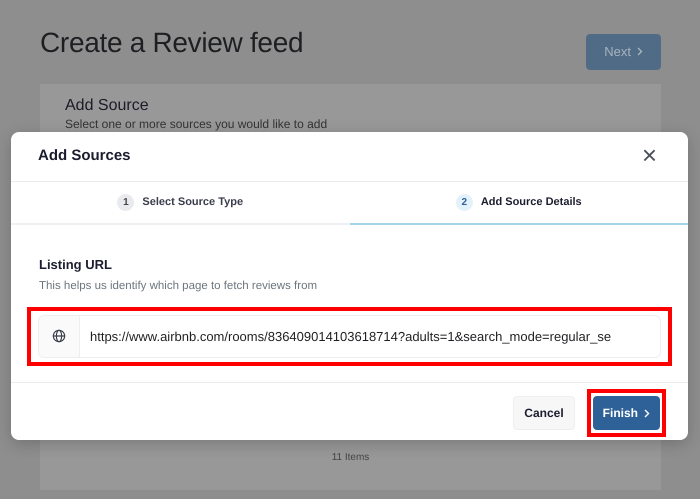 The image size is (700, 499). Describe the element at coordinates (519, 203) in the screenshot. I see `step-tab: 2 Add Source Details` at that location.